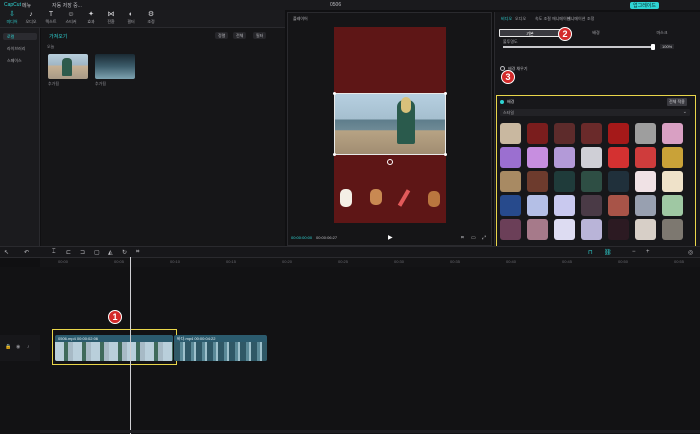  Describe the element at coordinates (608, 252) in the screenshot. I see `link-icon: ⛓` at that location.